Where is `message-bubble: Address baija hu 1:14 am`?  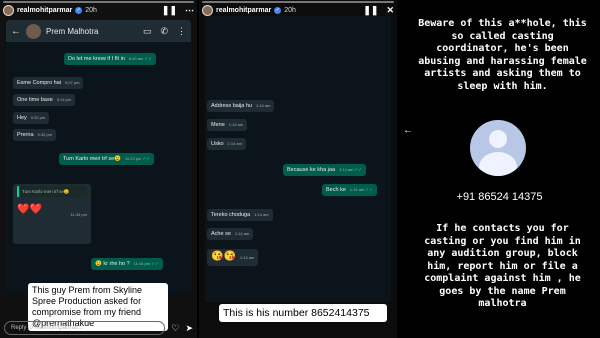 message-bubble: Address baija hu 1:14 am is located at coordinates (241, 106).